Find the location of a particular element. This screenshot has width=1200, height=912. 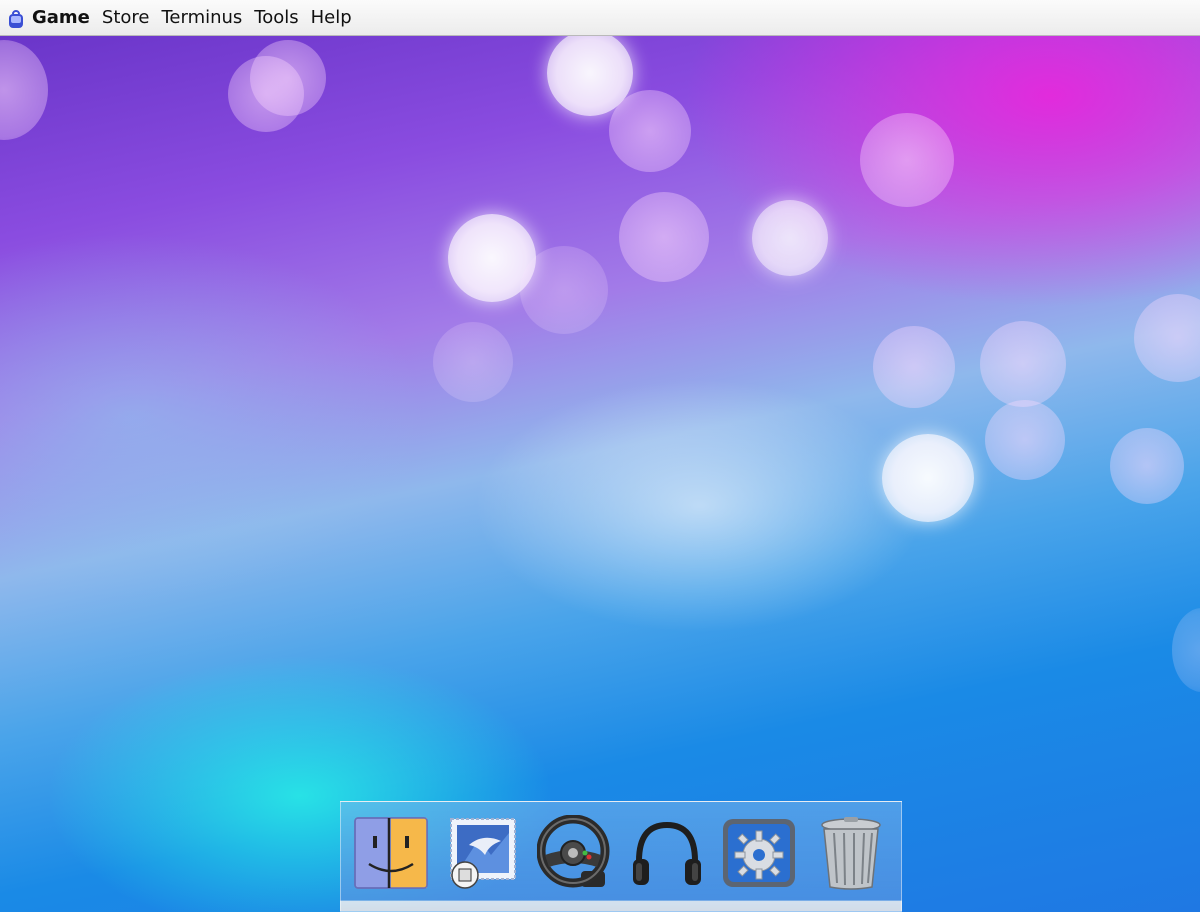

menu-help: Help is located at coordinates (331, 18).